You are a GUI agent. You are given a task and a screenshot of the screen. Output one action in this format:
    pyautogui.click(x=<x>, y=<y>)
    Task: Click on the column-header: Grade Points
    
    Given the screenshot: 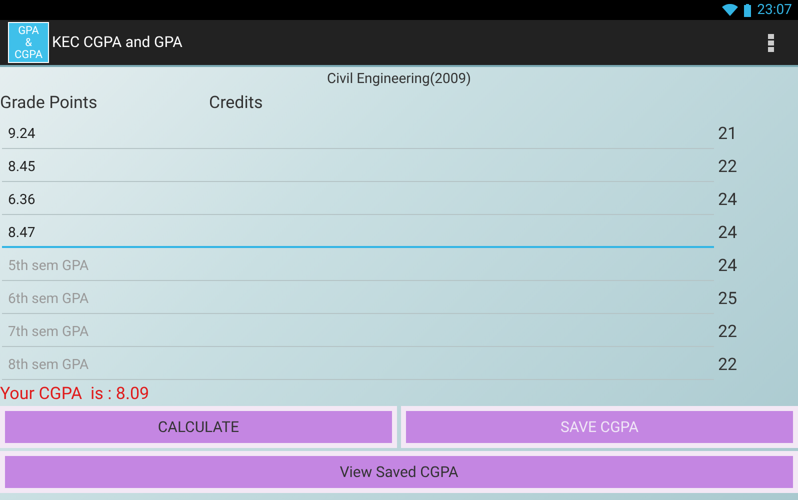 What is the action you would take?
    pyautogui.click(x=49, y=104)
    